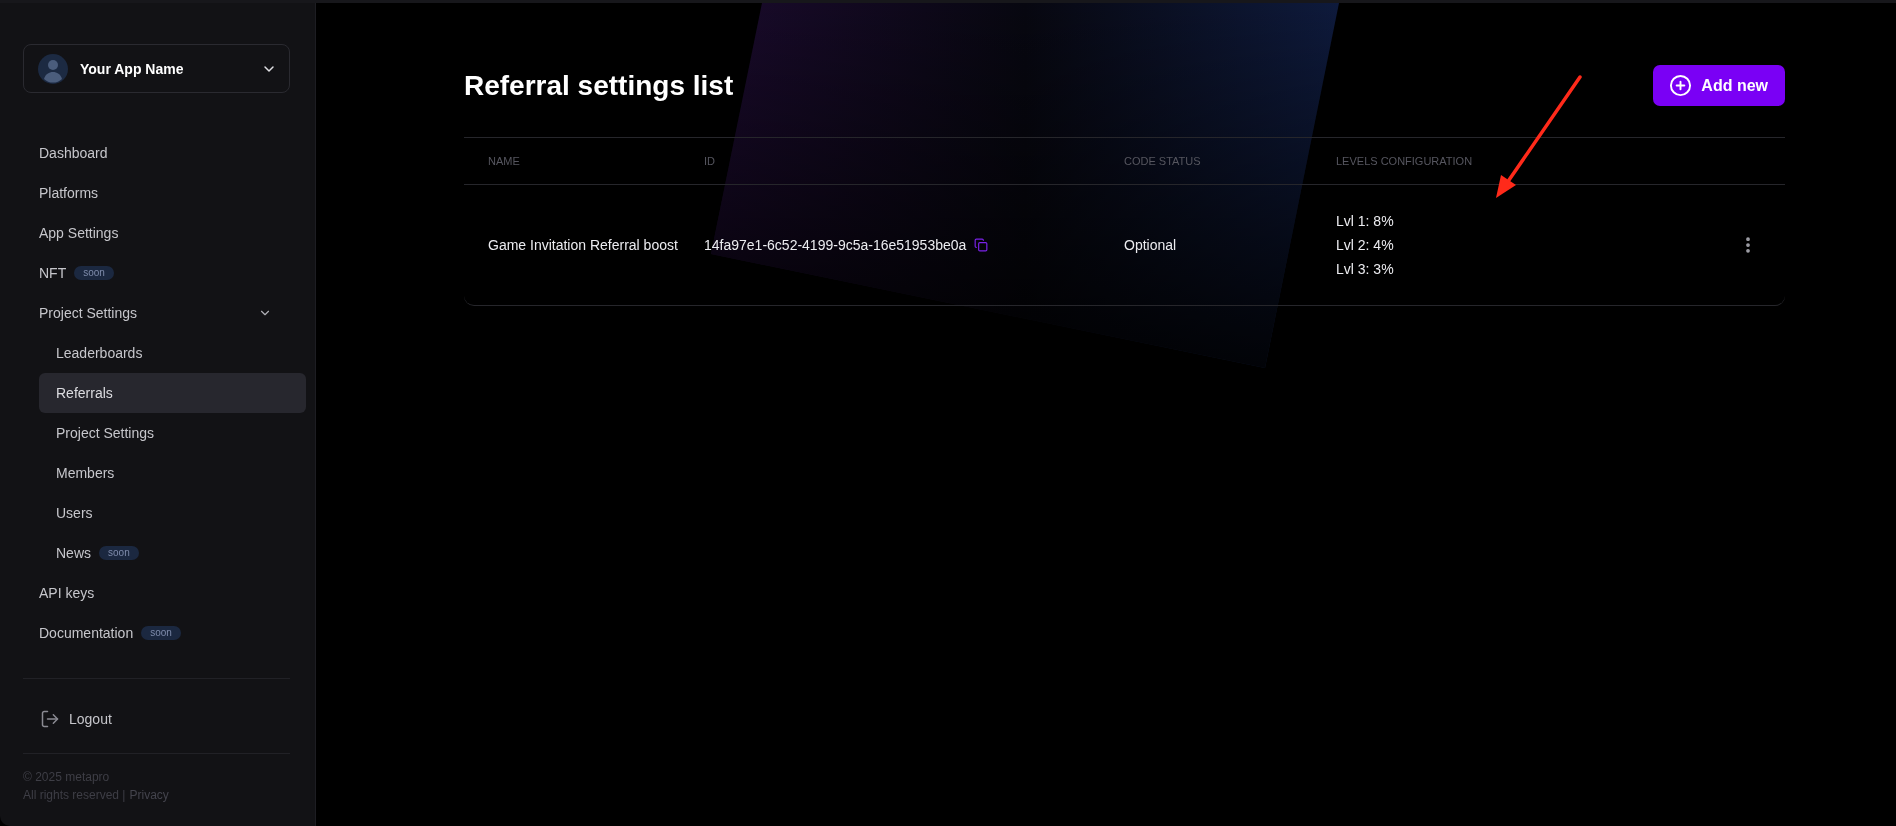  I want to click on copy-icon, so click(981, 245).